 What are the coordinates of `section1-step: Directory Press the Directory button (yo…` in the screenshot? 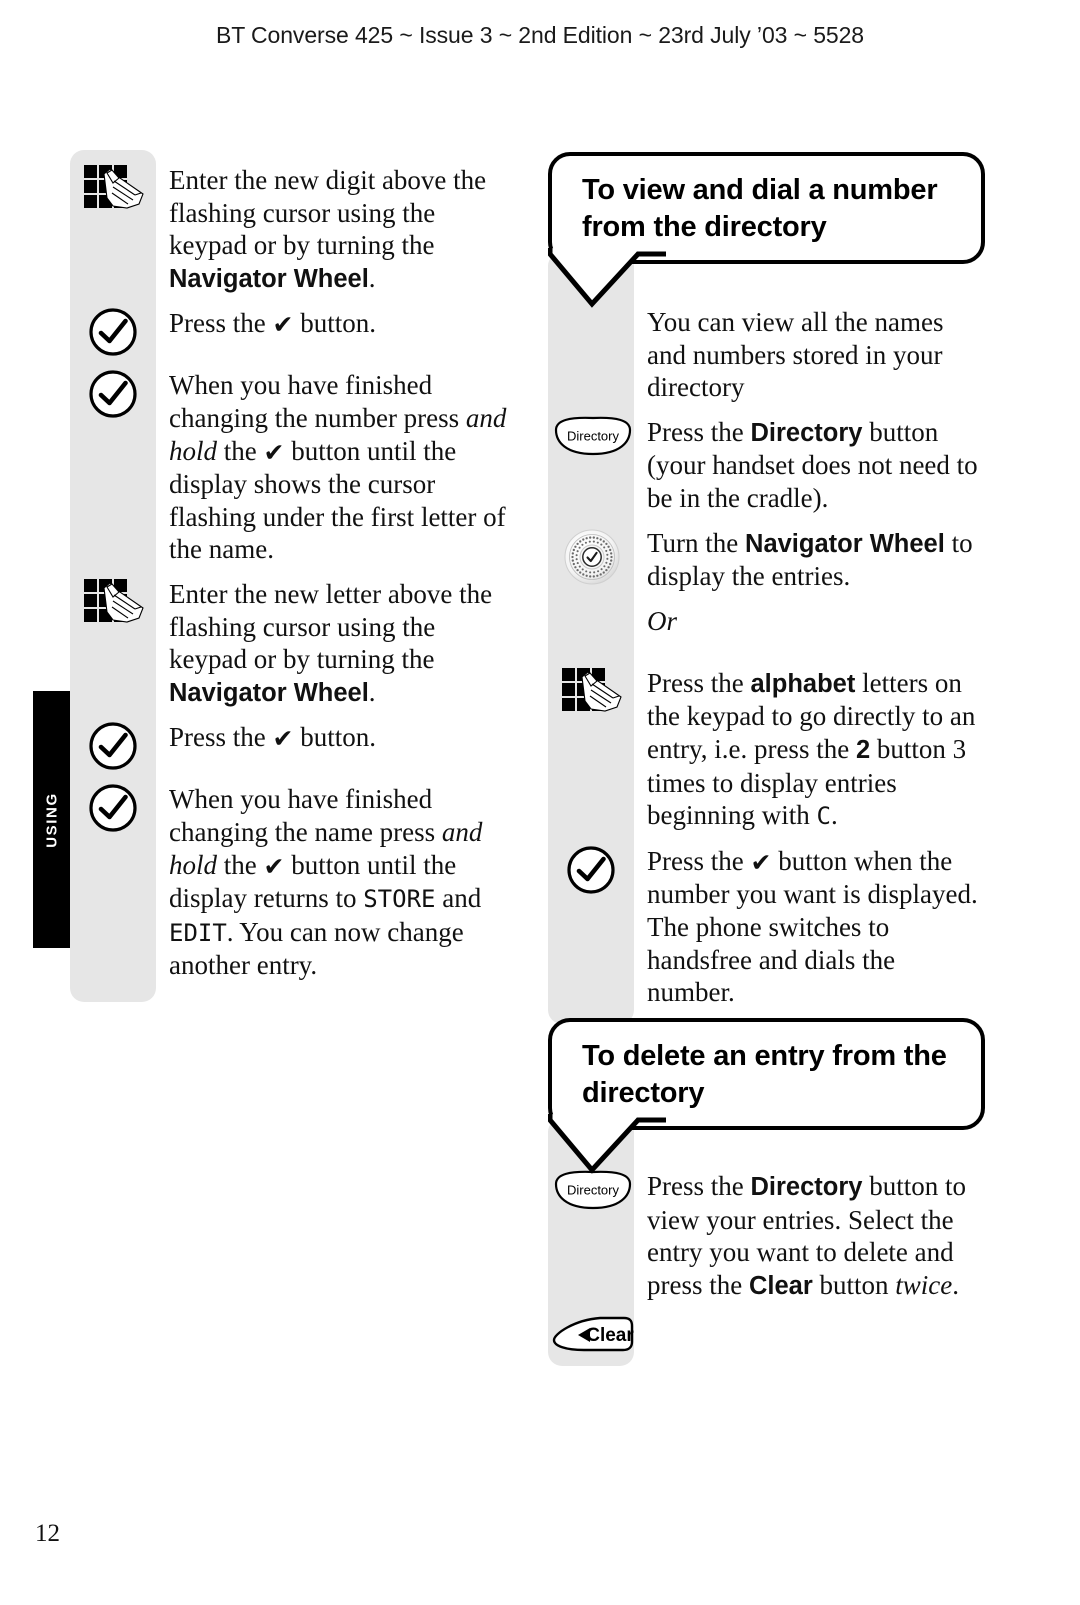 It's located at (768, 465).